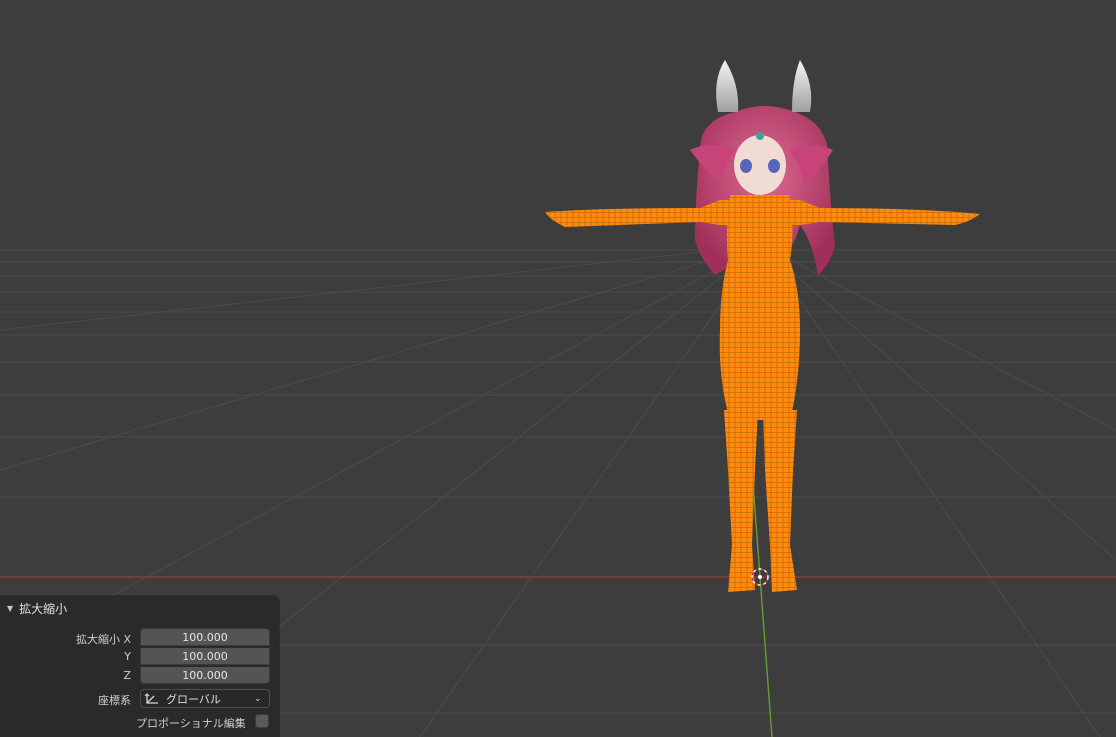 This screenshot has width=1116, height=737. I want to click on panel-title: 拡大縮小, so click(43, 608).